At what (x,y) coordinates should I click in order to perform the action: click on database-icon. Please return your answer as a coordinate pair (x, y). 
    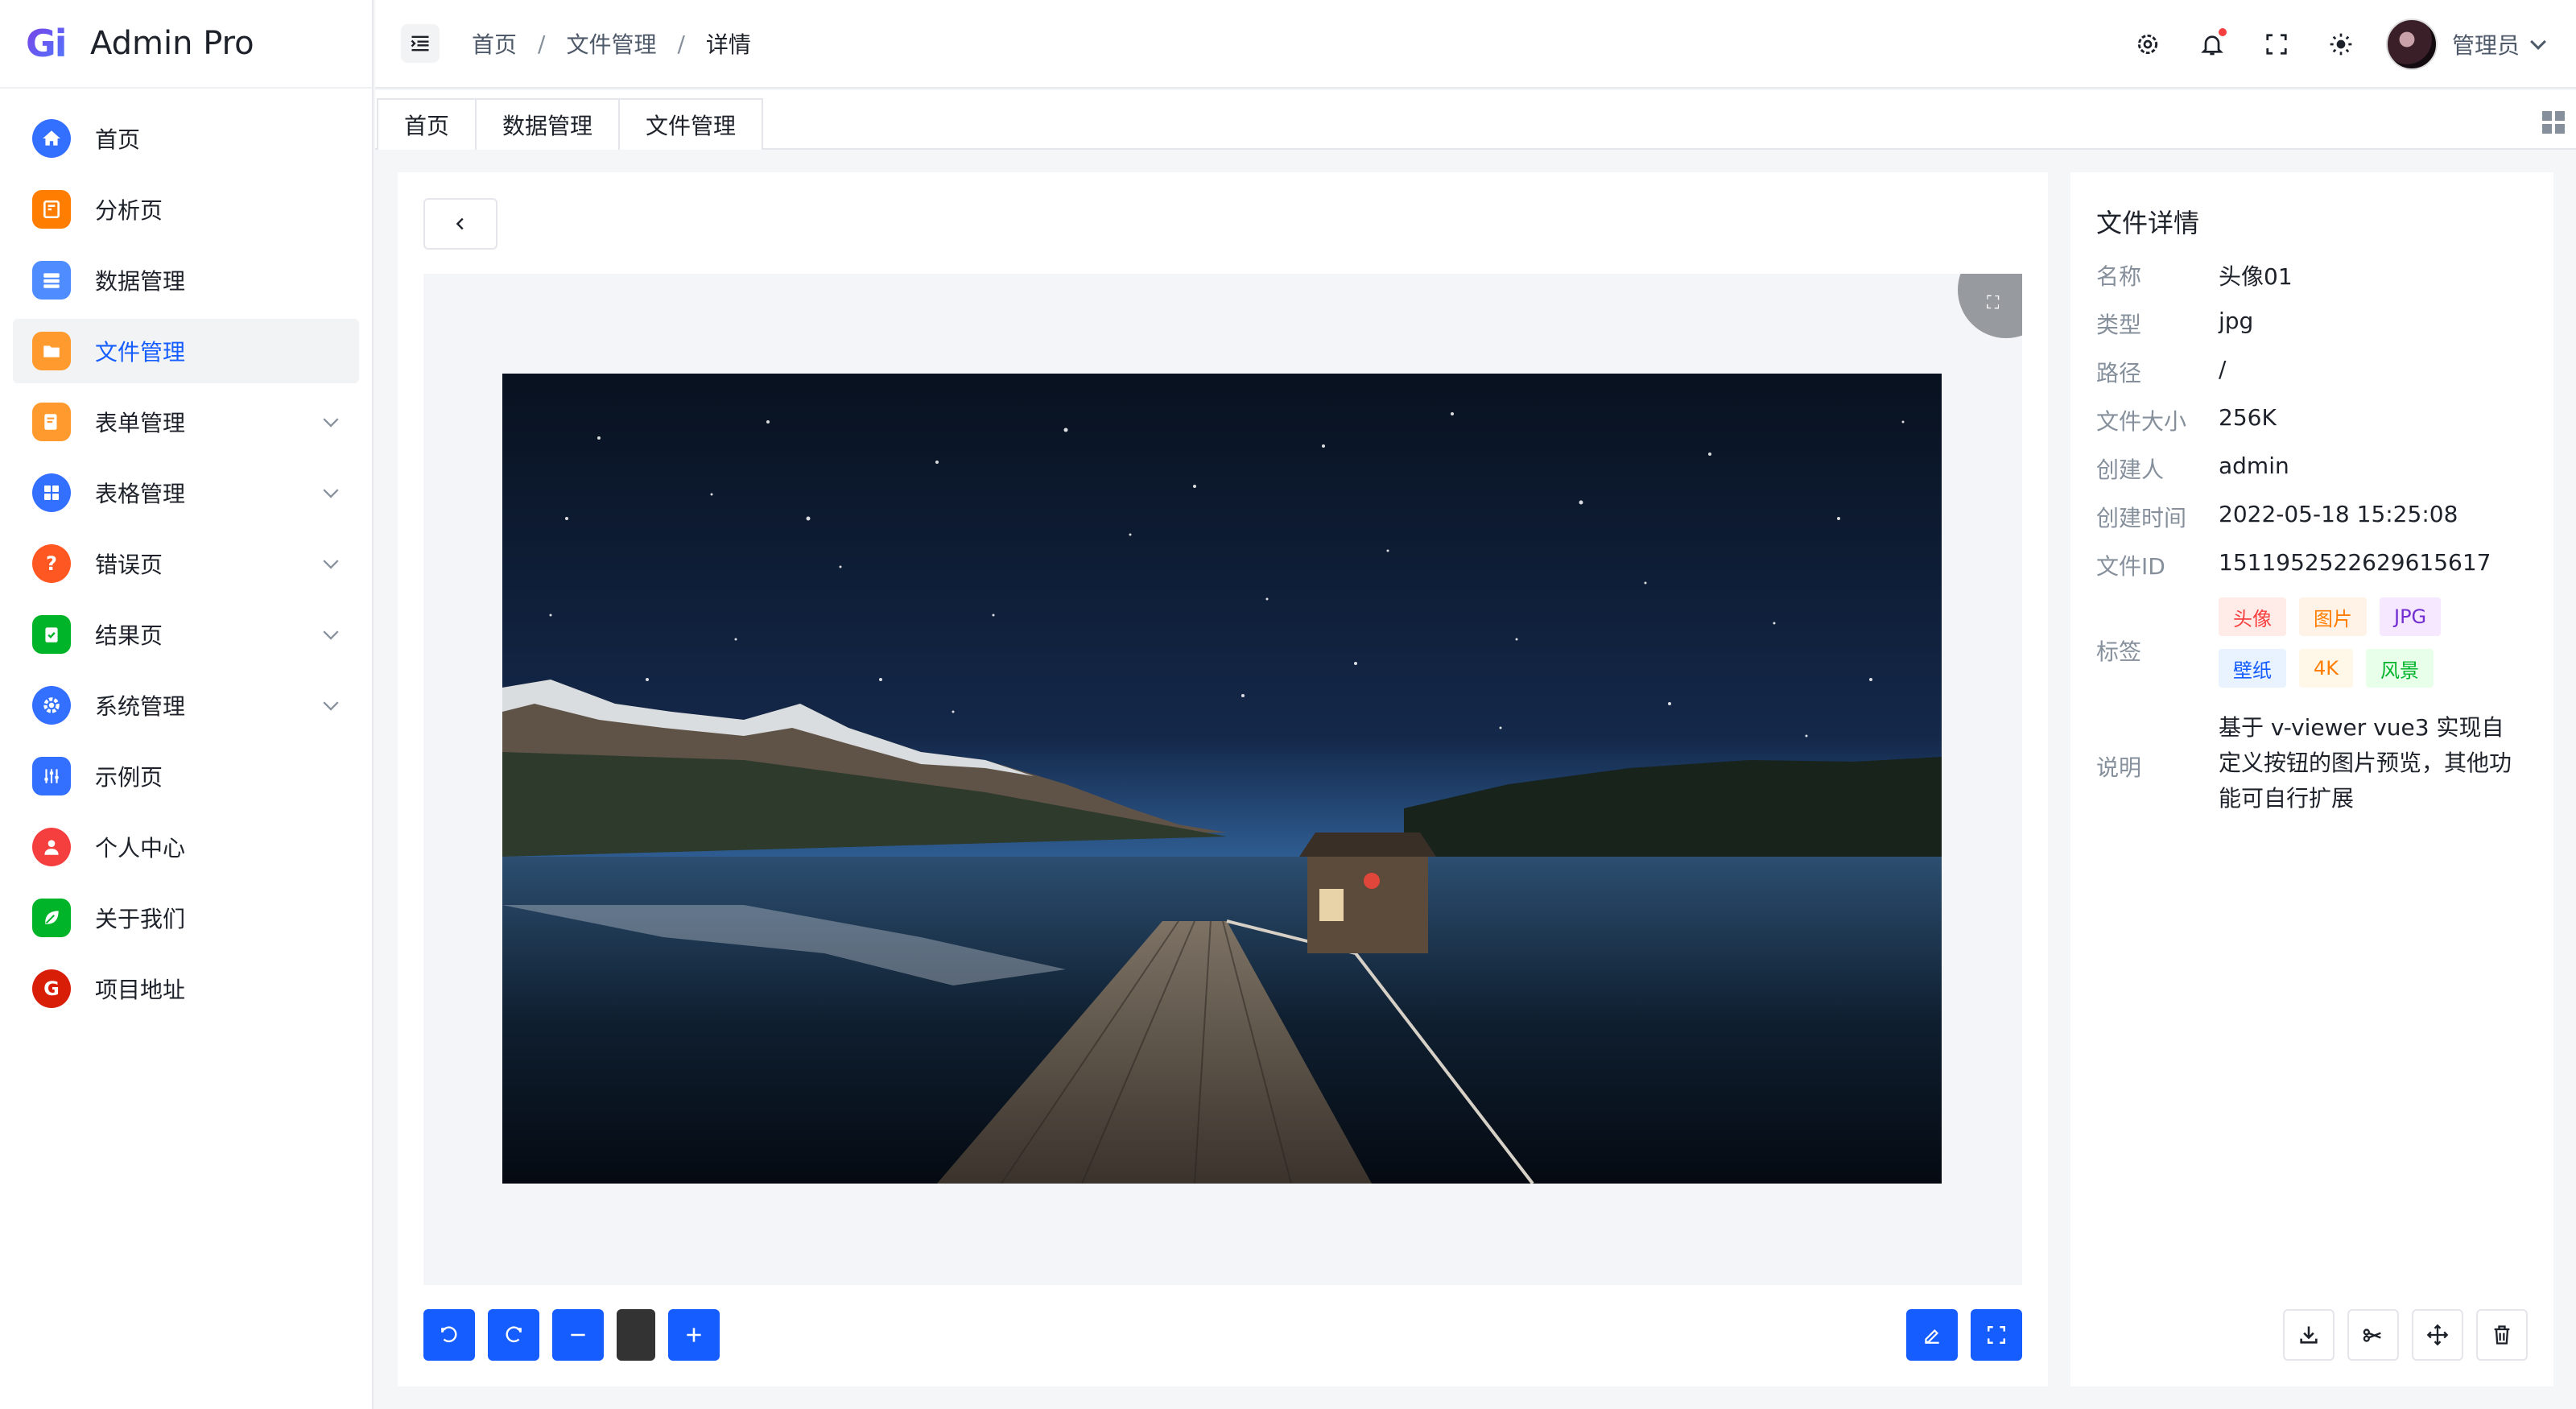
    Looking at the image, I should click on (51, 280).